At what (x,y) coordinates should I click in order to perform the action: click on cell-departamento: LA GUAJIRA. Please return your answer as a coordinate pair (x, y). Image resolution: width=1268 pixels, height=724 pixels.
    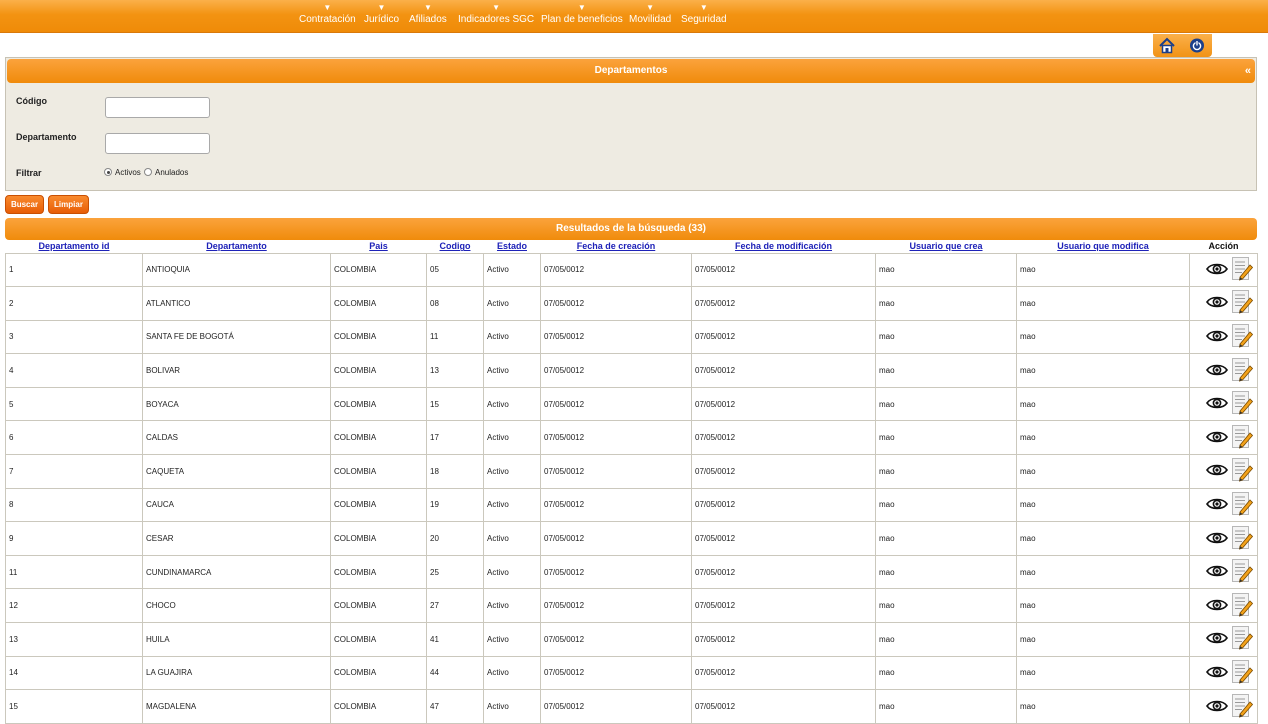
    Looking at the image, I should click on (236, 673).